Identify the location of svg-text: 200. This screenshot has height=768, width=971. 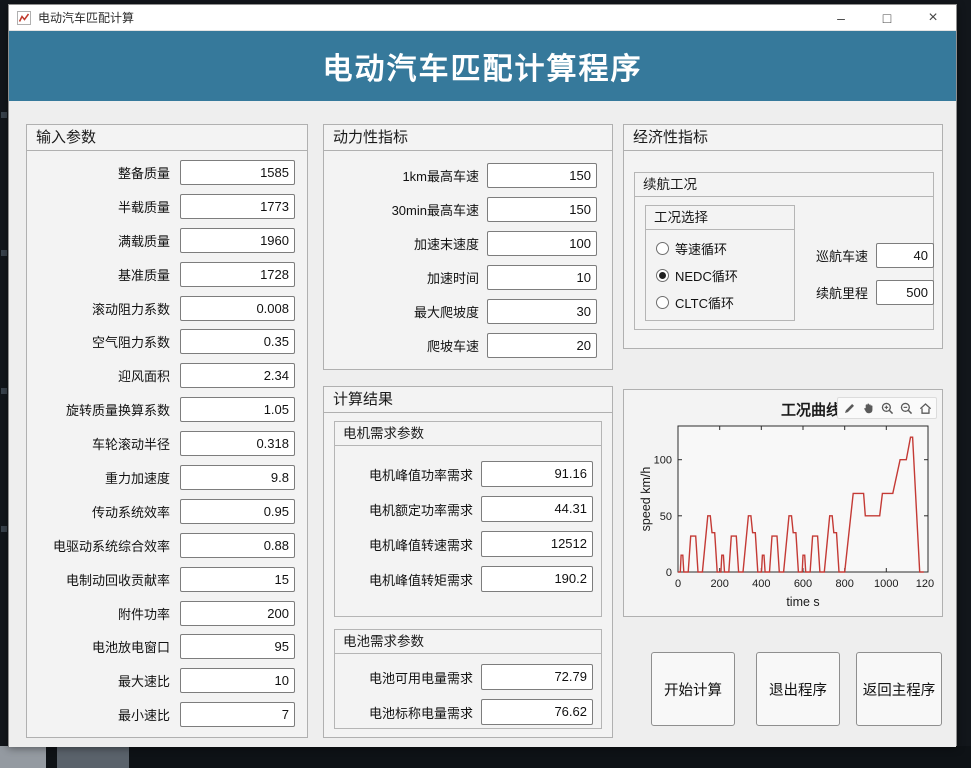
(720, 584).